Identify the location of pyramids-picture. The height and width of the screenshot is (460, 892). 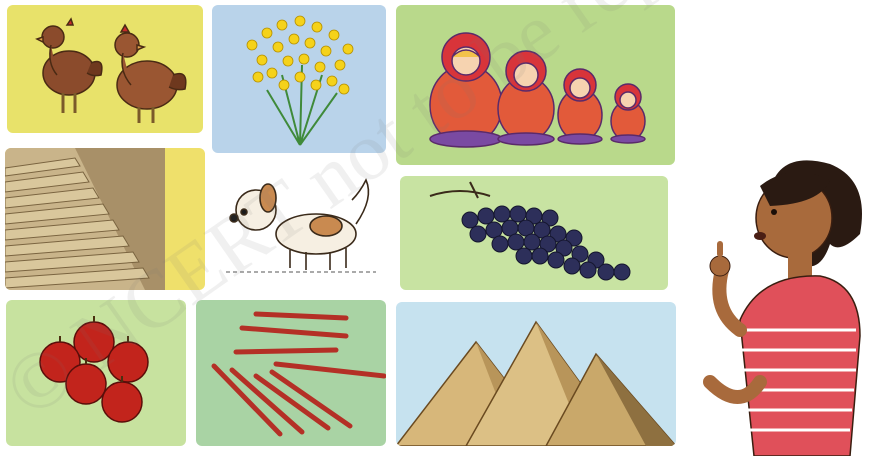
(536, 374).